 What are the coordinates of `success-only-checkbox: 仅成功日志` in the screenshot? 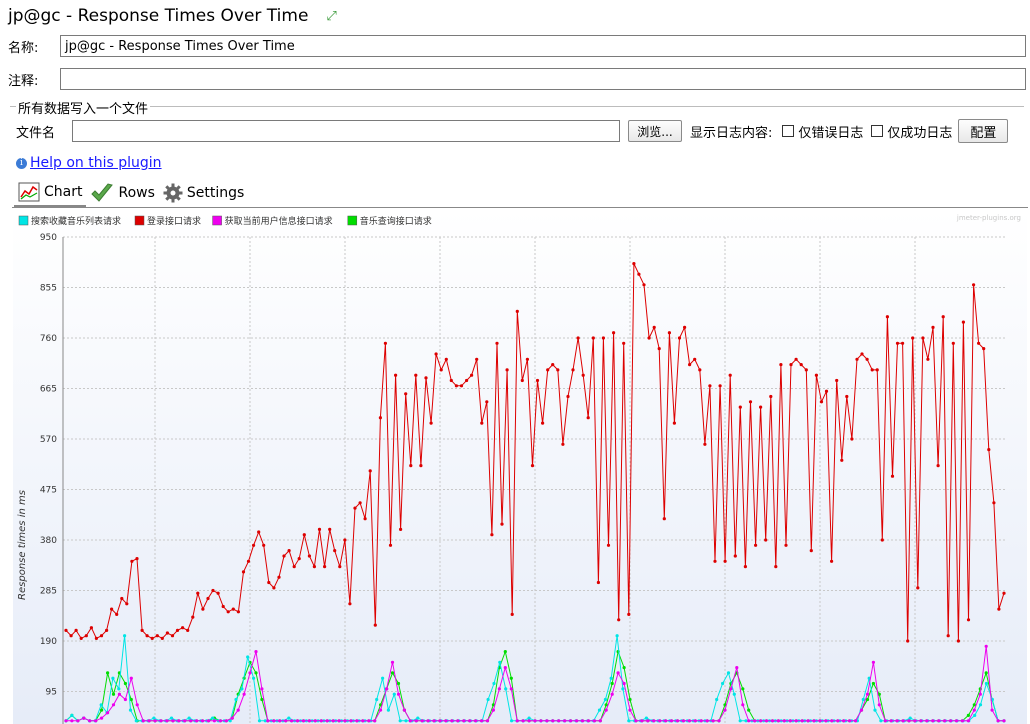 It's located at (911, 131).